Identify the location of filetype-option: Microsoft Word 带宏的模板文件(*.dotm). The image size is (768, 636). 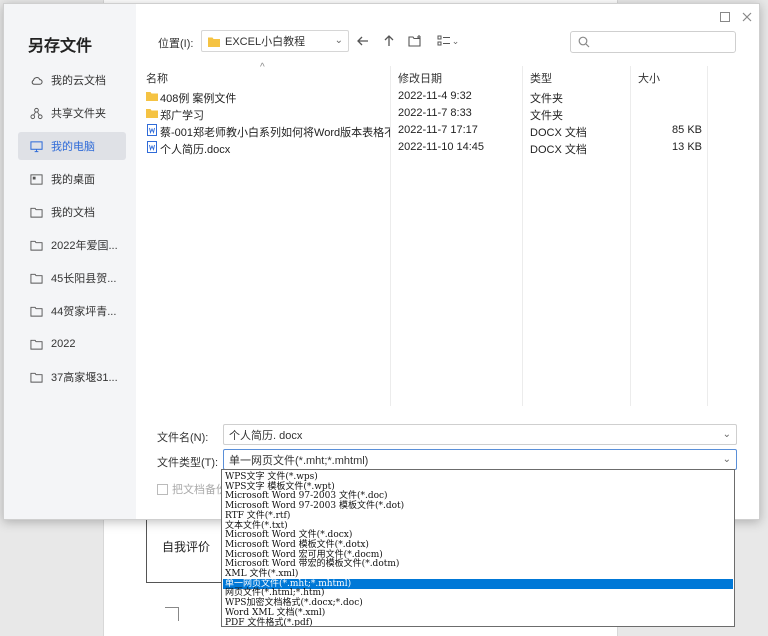
(478, 564).